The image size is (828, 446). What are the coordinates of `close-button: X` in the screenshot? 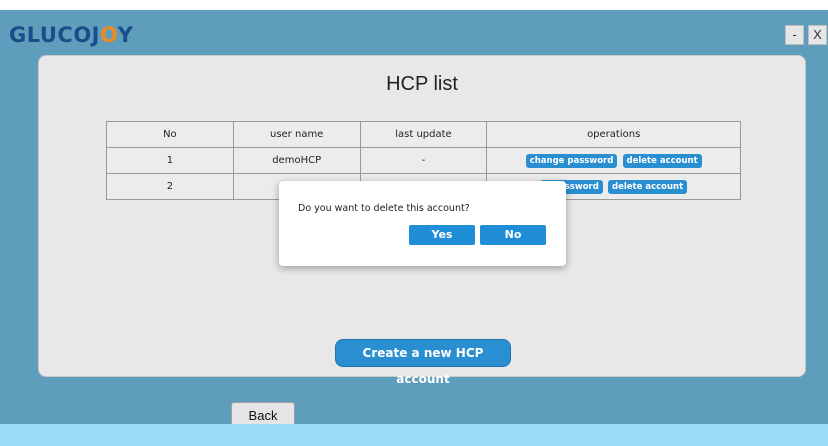 It's located at (817, 35).